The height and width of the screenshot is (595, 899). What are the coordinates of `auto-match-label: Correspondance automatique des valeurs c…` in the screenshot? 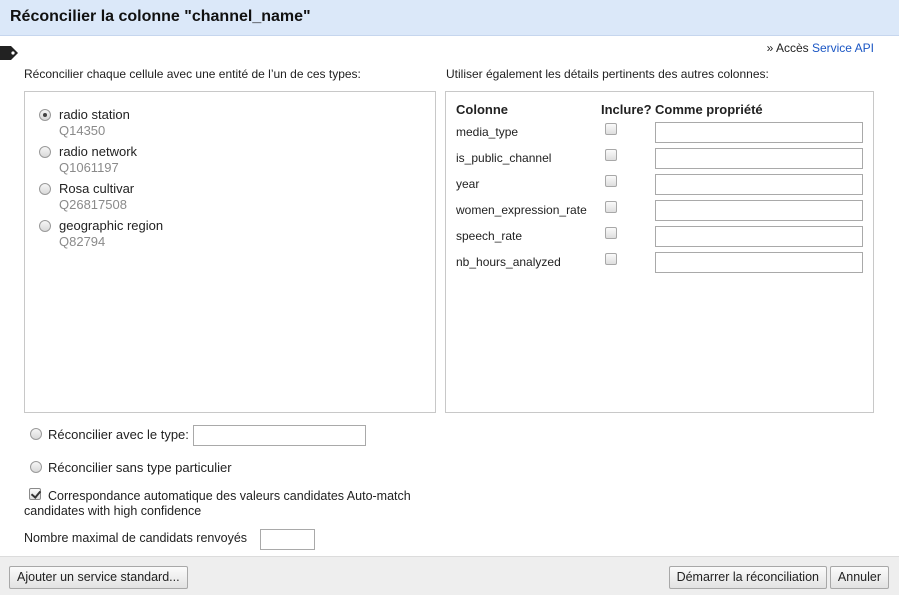 It's located at (217, 503).